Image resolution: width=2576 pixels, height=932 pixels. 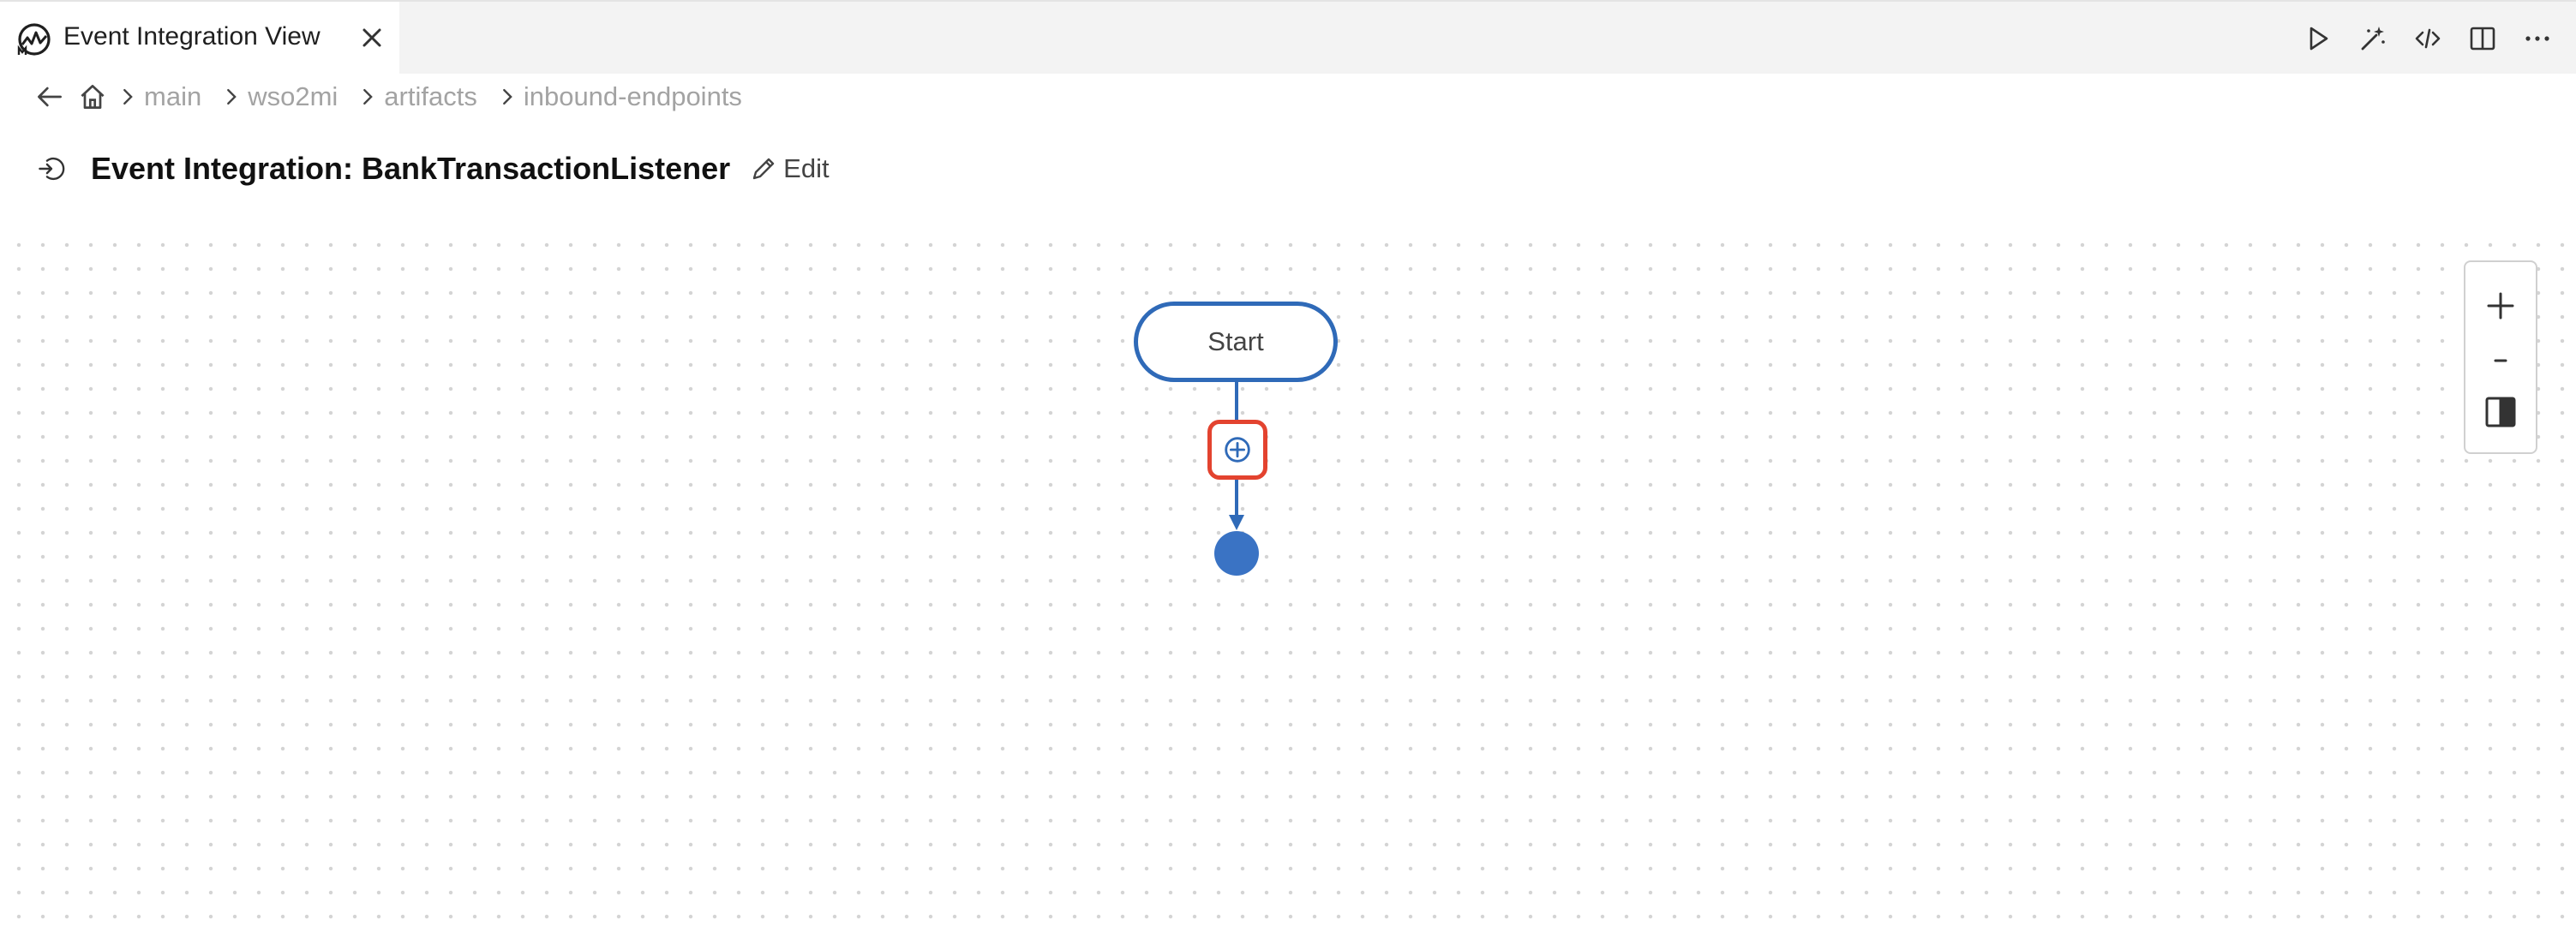 I want to click on editor-tab-bar: Event Integration View, so click(x=1288, y=37).